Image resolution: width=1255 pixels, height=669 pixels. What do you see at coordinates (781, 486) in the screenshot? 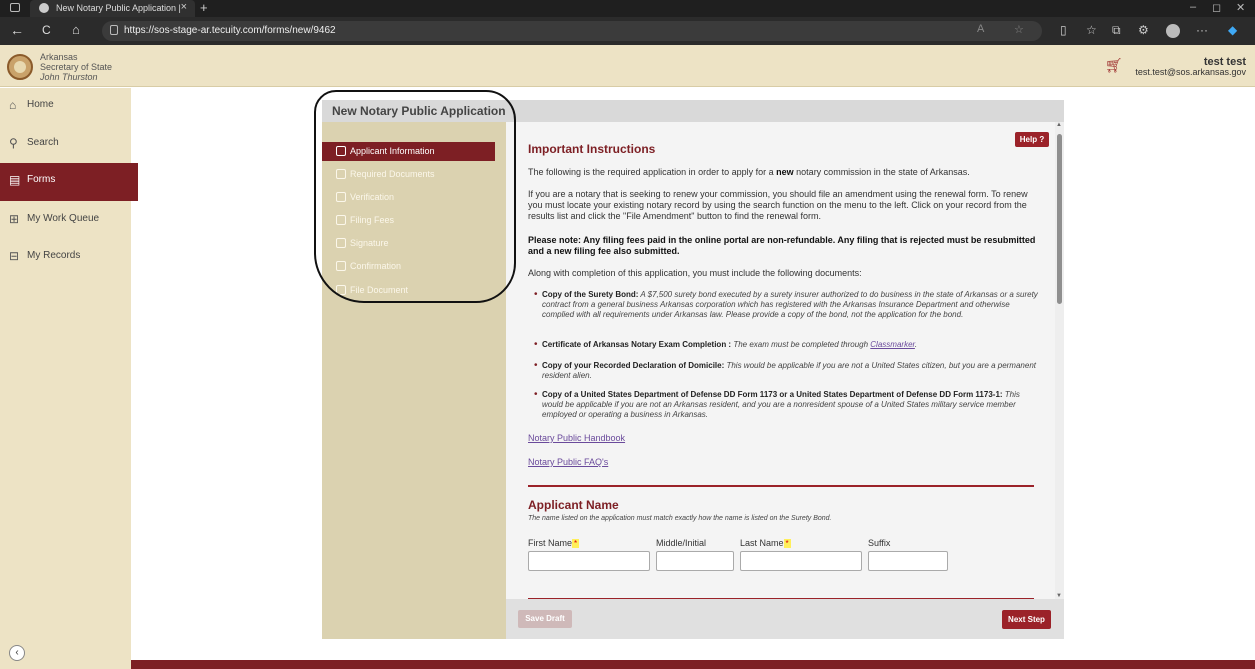
I see `section-divider` at bounding box center [781, 486].